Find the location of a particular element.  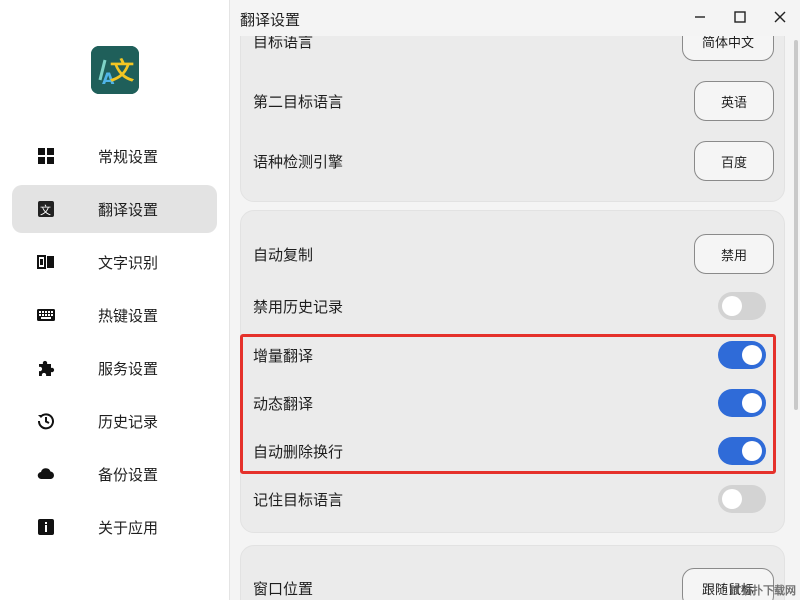

remember-target-language-row: 记住目标语言 is located at coordinates (513, 499).